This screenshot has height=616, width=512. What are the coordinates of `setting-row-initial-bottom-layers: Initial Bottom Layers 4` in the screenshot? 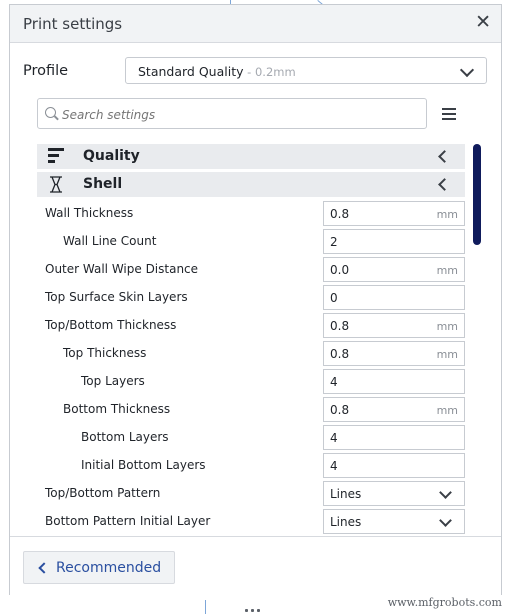 It's located at (251, 466).